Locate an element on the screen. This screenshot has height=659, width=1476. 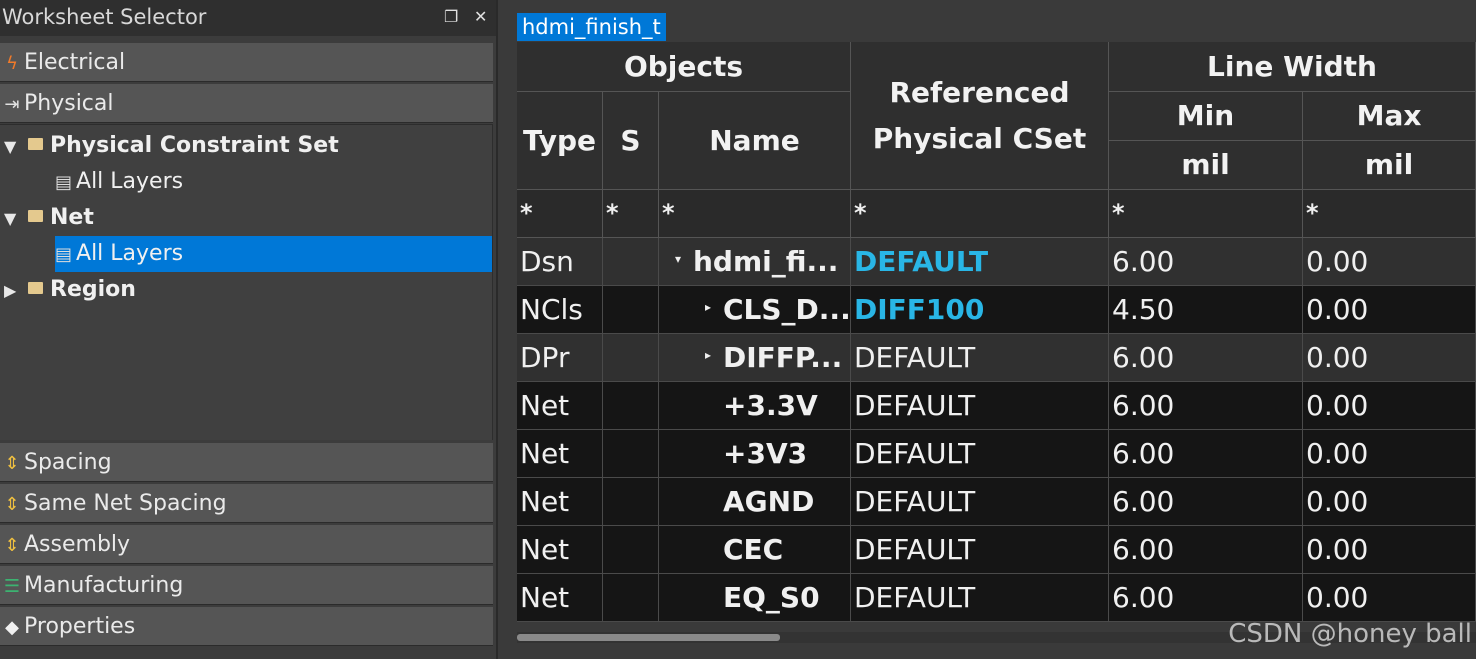
filter-cset: * is located at coordinates (980, 214).